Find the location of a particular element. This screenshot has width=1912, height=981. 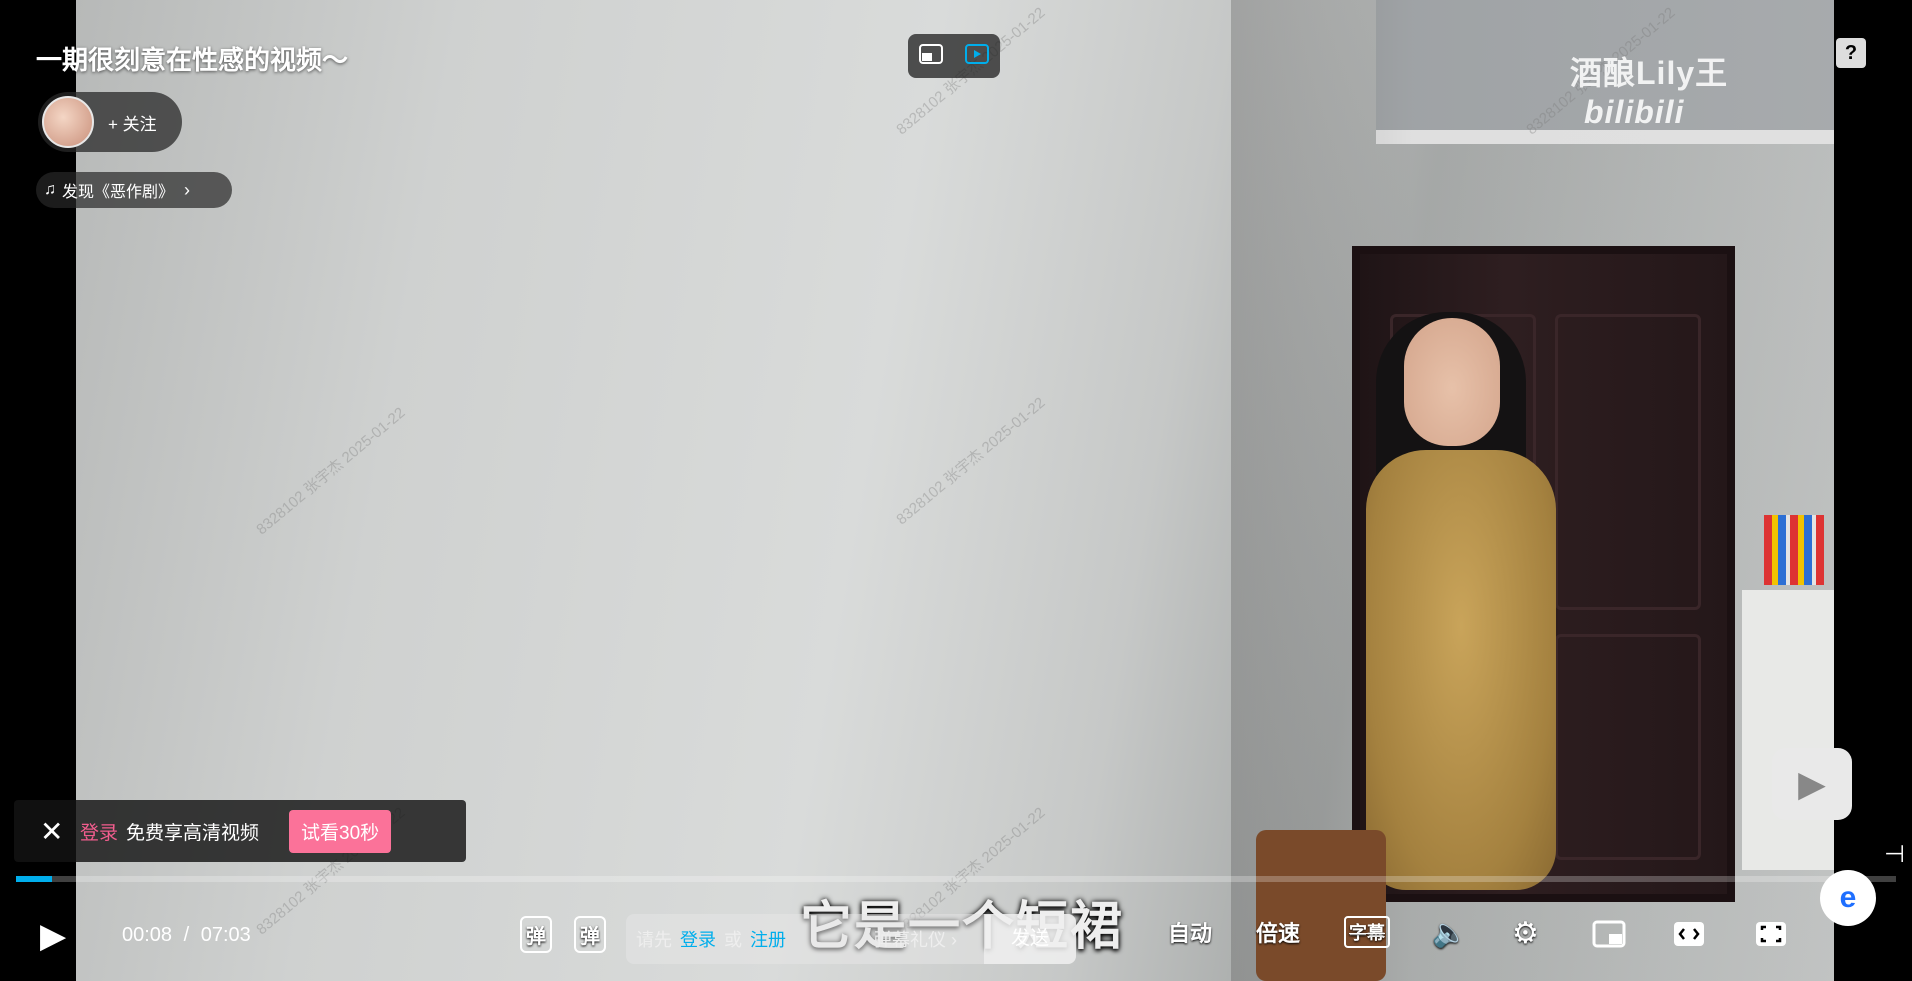

person-dress is located at coordinates (1461, 670).